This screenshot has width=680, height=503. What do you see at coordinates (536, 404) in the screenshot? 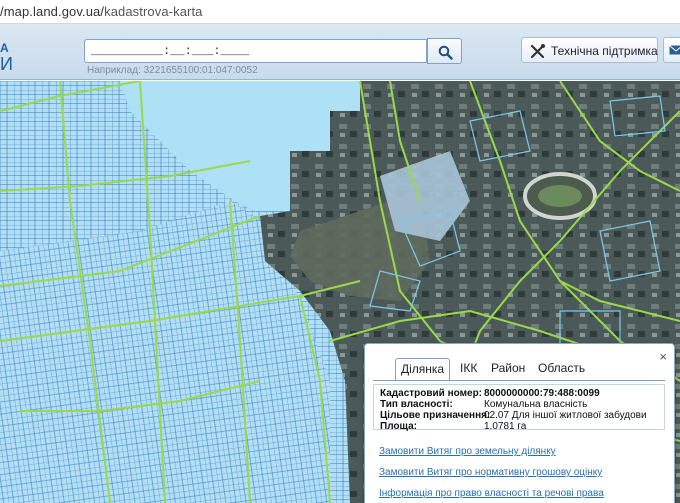
I see `ownership-type: Комунальна власність` at bounding box center [536, 404].